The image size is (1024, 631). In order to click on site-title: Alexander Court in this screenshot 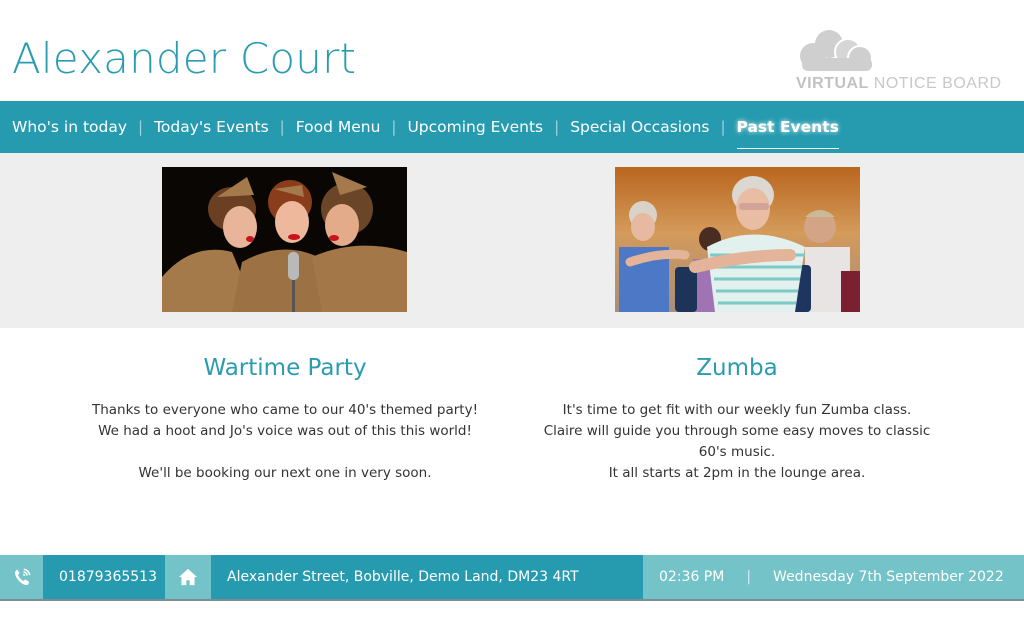, I will do `click(184, 58)`.